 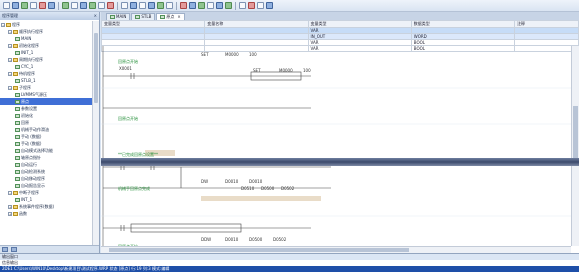 What do you see at coordinates (201, 5) in the screenshot?
I see `function-block-icon` at bounding box center [201, 5].